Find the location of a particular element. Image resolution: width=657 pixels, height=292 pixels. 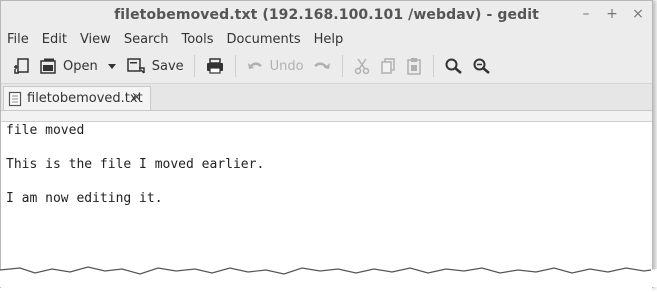

new-document-button is located at coordinates (22, 66).